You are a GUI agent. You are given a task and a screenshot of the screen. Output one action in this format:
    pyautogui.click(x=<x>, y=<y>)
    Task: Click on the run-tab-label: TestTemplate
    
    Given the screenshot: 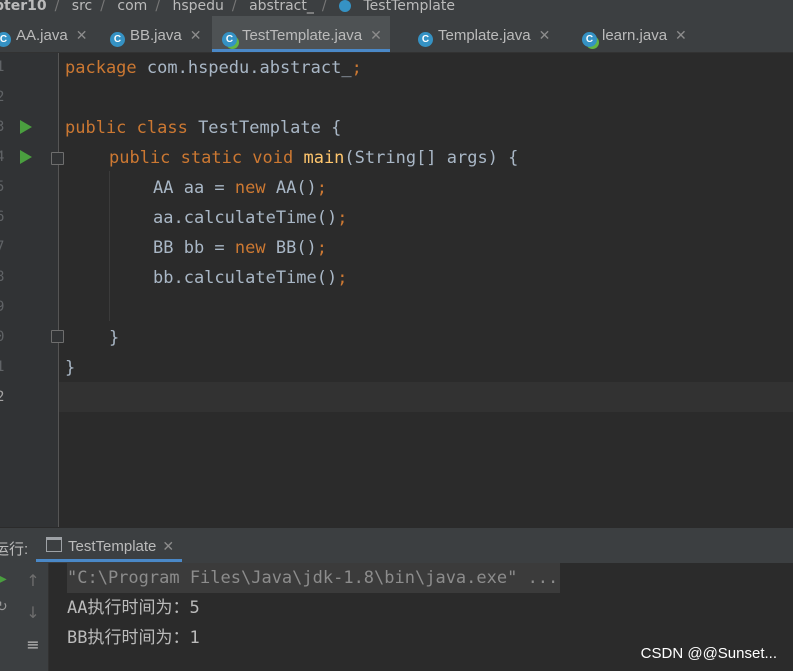 What is the action you would take?
    pyautogui.click(x=112, y=546)
    